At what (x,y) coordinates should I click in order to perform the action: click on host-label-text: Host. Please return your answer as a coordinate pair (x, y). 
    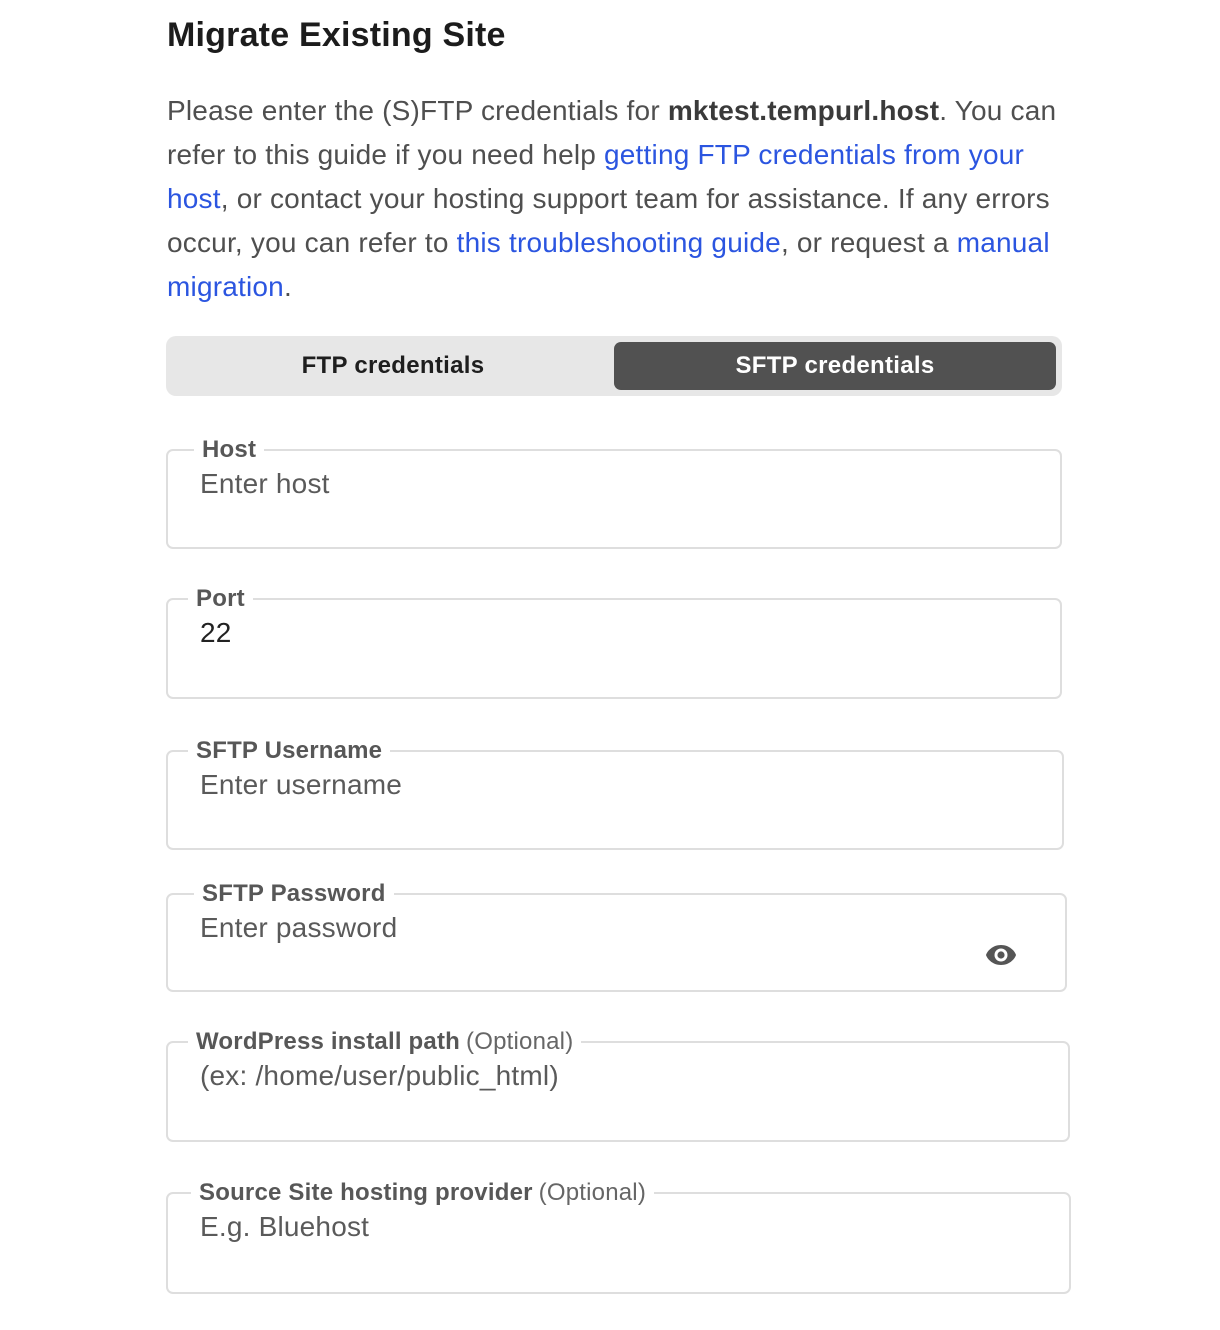
    Looking at the image, I should click on (229, 449).